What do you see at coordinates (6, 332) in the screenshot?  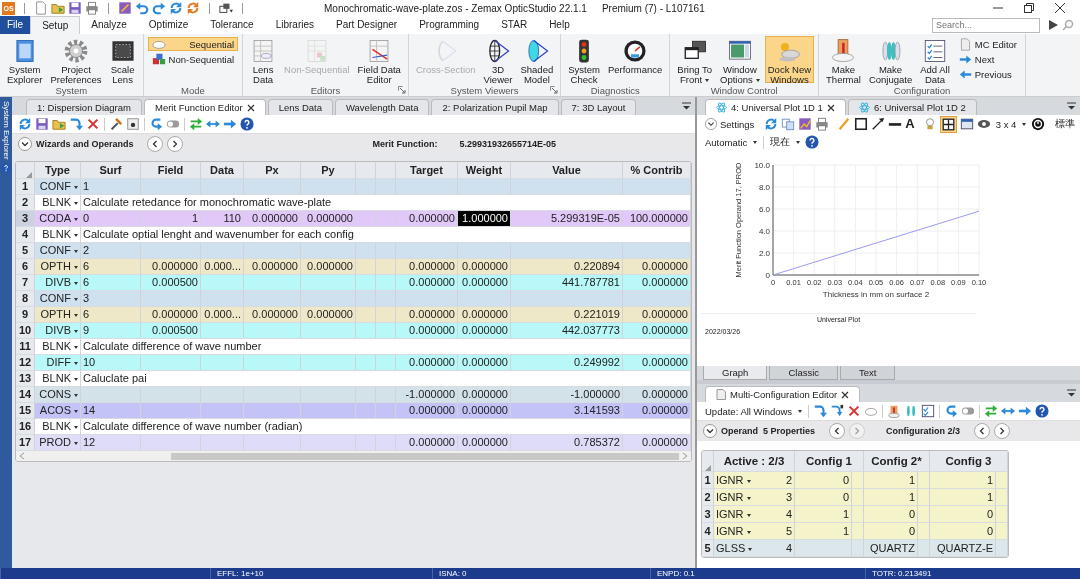 I see `side-panel-tab: System Explorer` at bounding box center [6, 332].